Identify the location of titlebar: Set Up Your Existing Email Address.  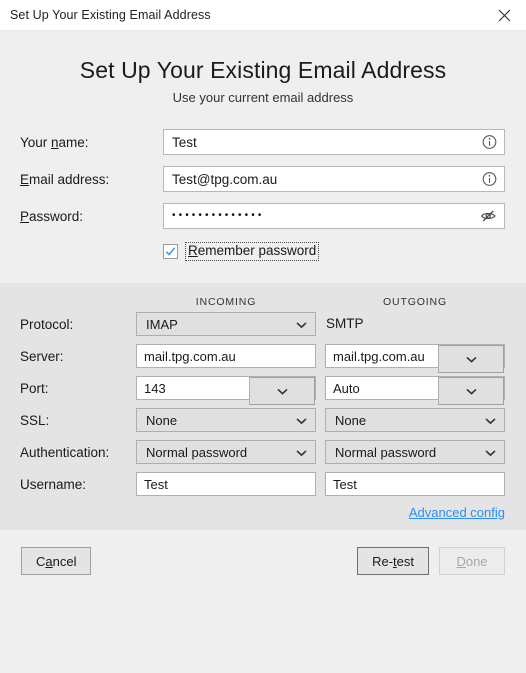
(263, 15).